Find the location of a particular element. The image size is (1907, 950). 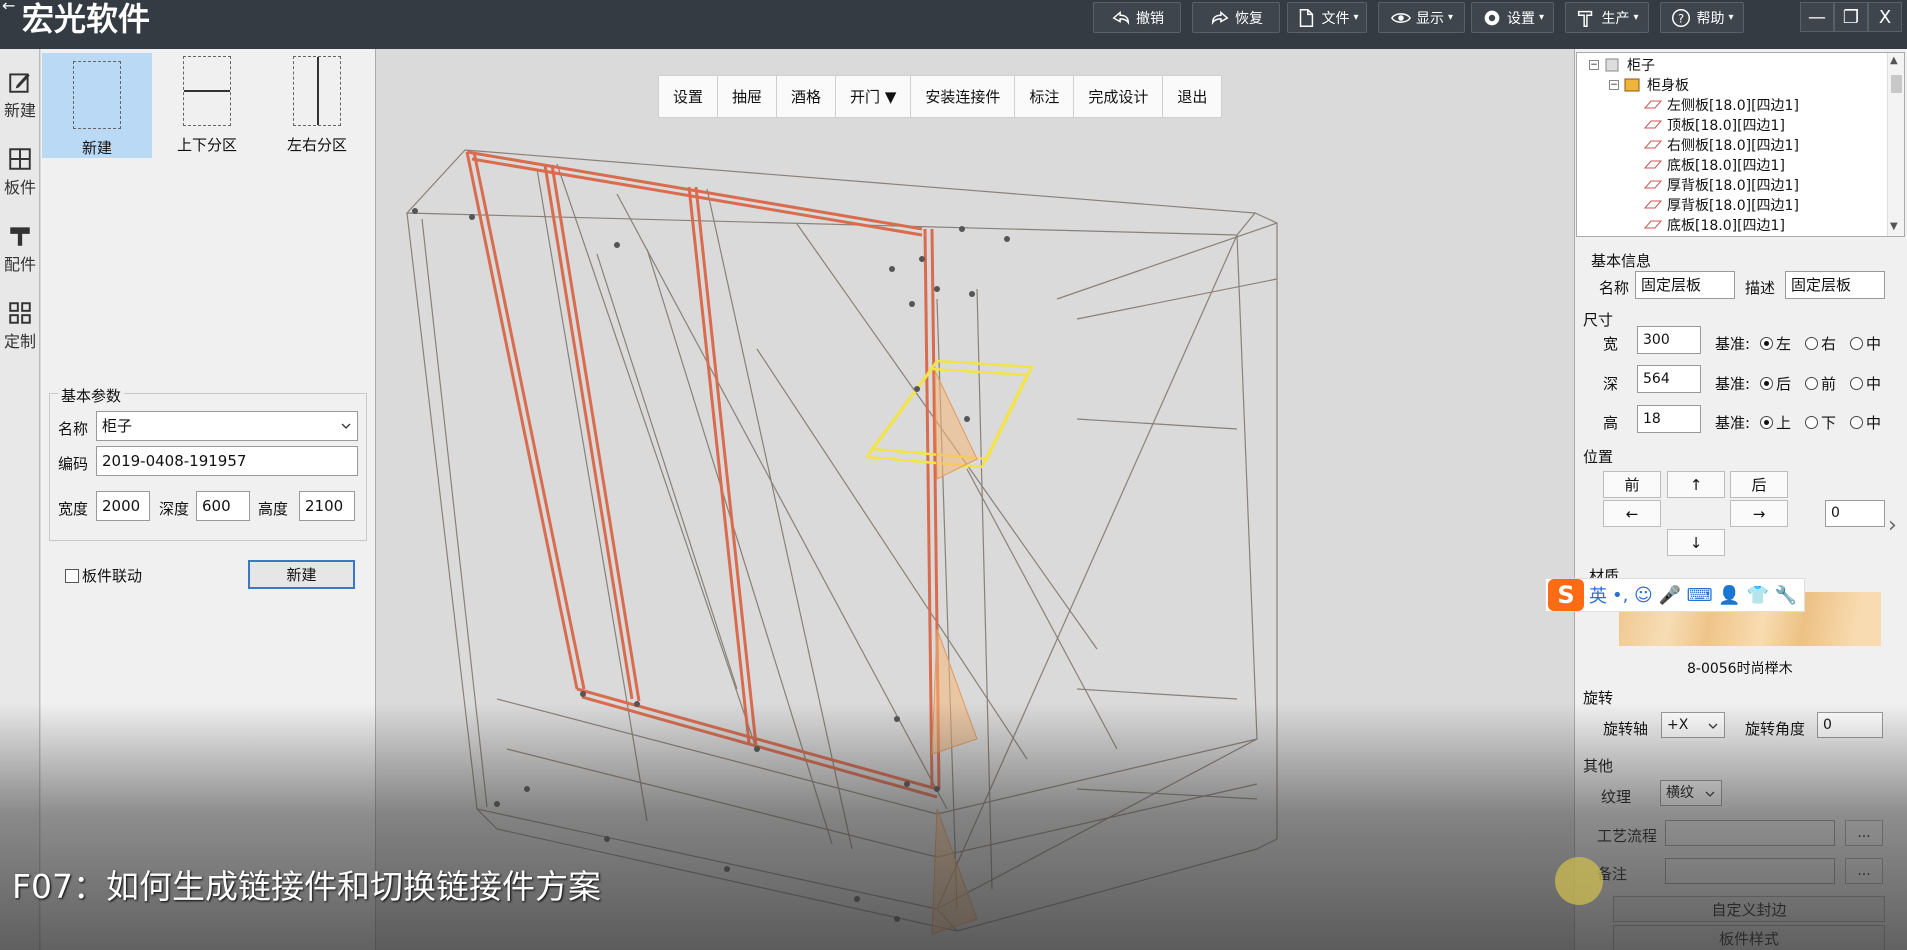

scroll-down-icon: ▼ is located at coordinates (1894, 226).